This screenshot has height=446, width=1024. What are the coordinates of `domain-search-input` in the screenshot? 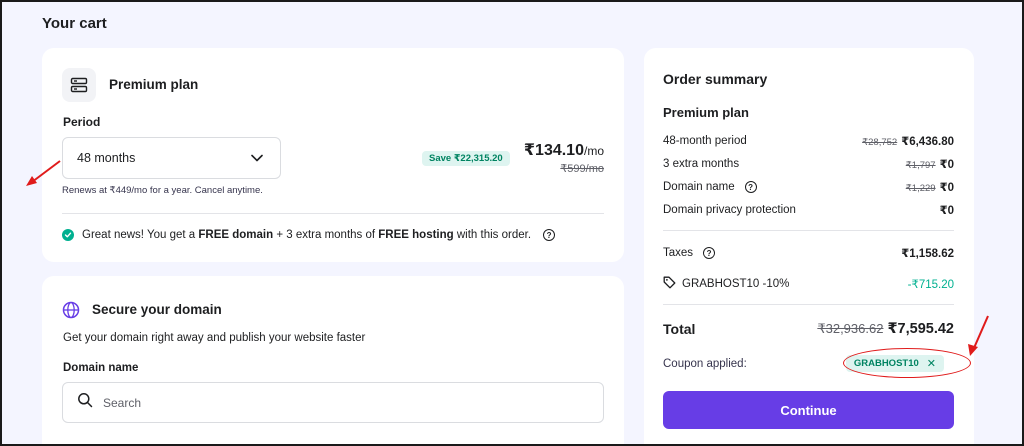 It's located at (313, 402).